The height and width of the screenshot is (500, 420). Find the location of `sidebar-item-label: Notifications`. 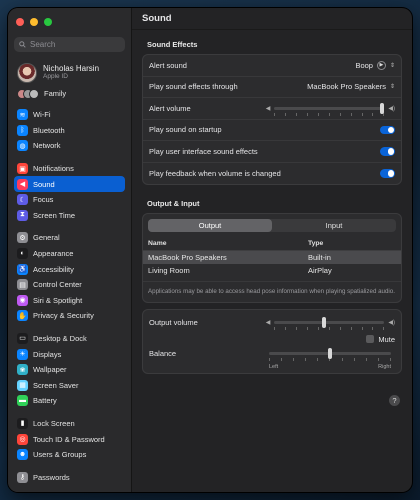

sidebar-item-label: Notifications is located at coordinates (53, 169).